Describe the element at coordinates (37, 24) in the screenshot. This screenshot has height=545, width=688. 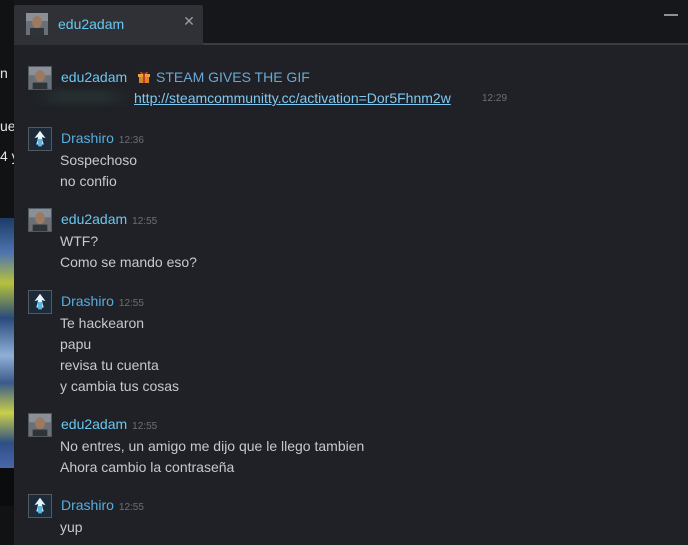
I see `friend-avatar` at that location.